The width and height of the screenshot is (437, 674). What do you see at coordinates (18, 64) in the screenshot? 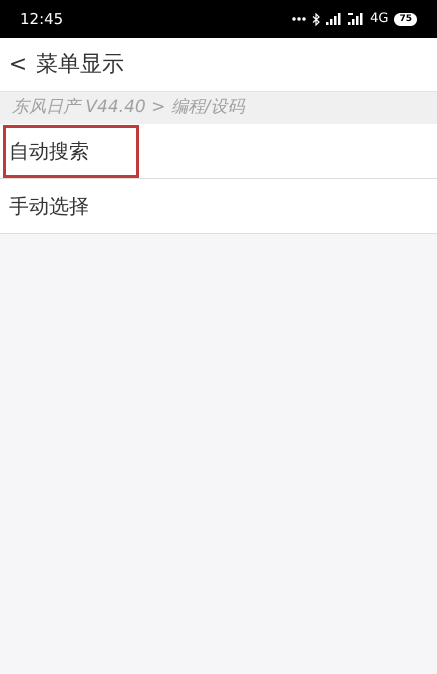
I see `back-button: <` at bounding box center [18, 64].